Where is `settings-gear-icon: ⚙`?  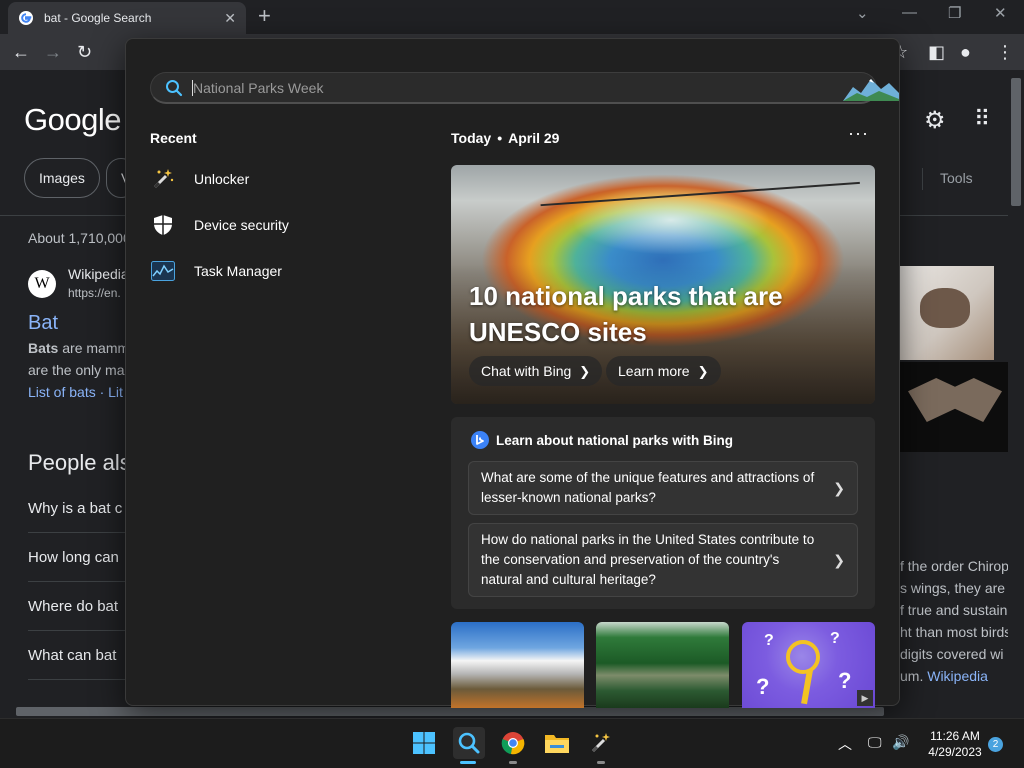 settings-gear-icon: ⚙ is located at coordinates (935, 120).